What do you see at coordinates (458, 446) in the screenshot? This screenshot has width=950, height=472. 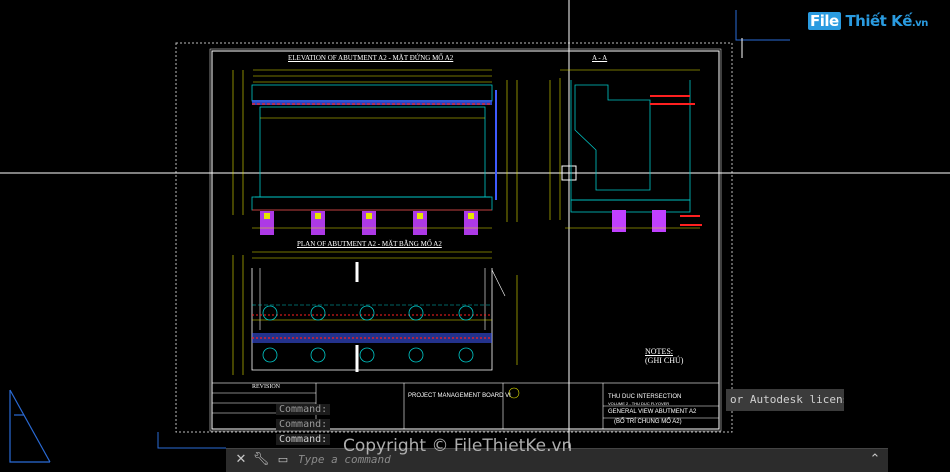 I see `copyright-watermark: Copyright © FileThietKe.vn` at bounding box center [458, 446].